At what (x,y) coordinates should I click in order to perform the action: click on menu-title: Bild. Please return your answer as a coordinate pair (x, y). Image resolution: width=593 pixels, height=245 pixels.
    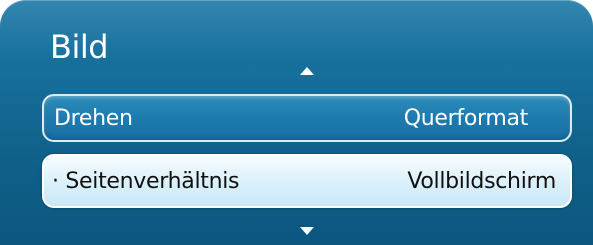
    Looking at the image, I should click on (79, 47).